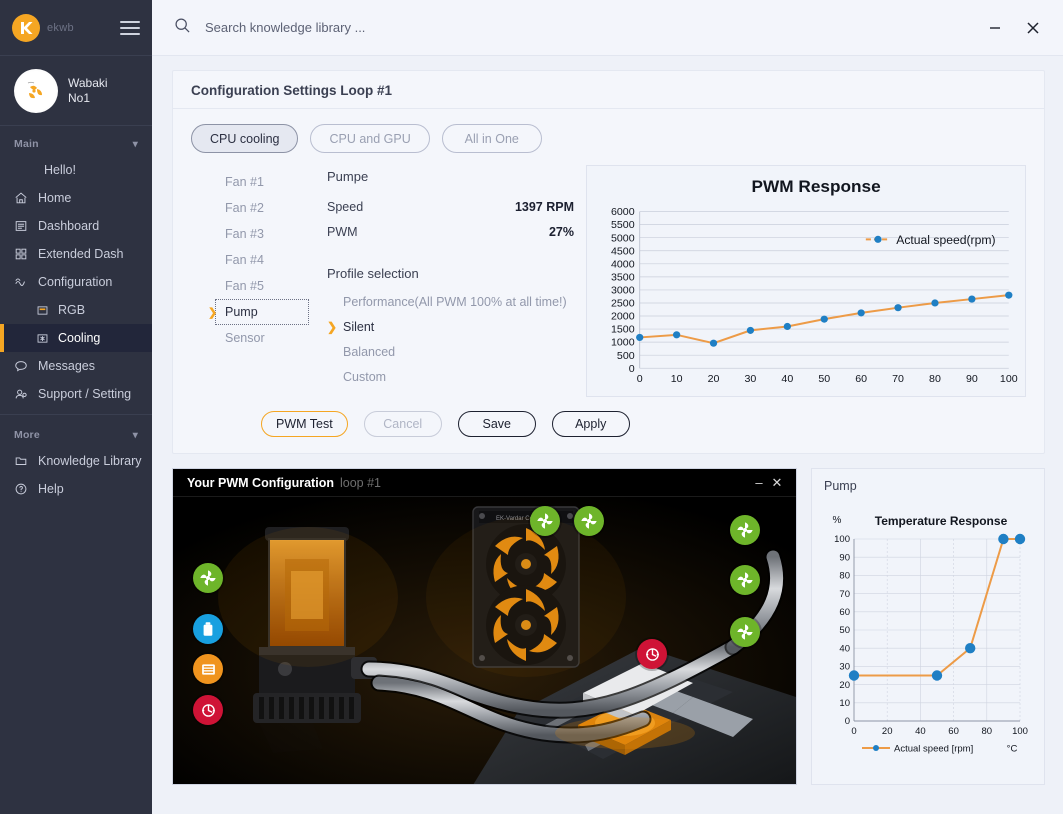 The image size is (1063, 814). Describe the element at coordinates (262, 182) in the screenshot. I see `device-item-fan-1: Fan #1` at that location.